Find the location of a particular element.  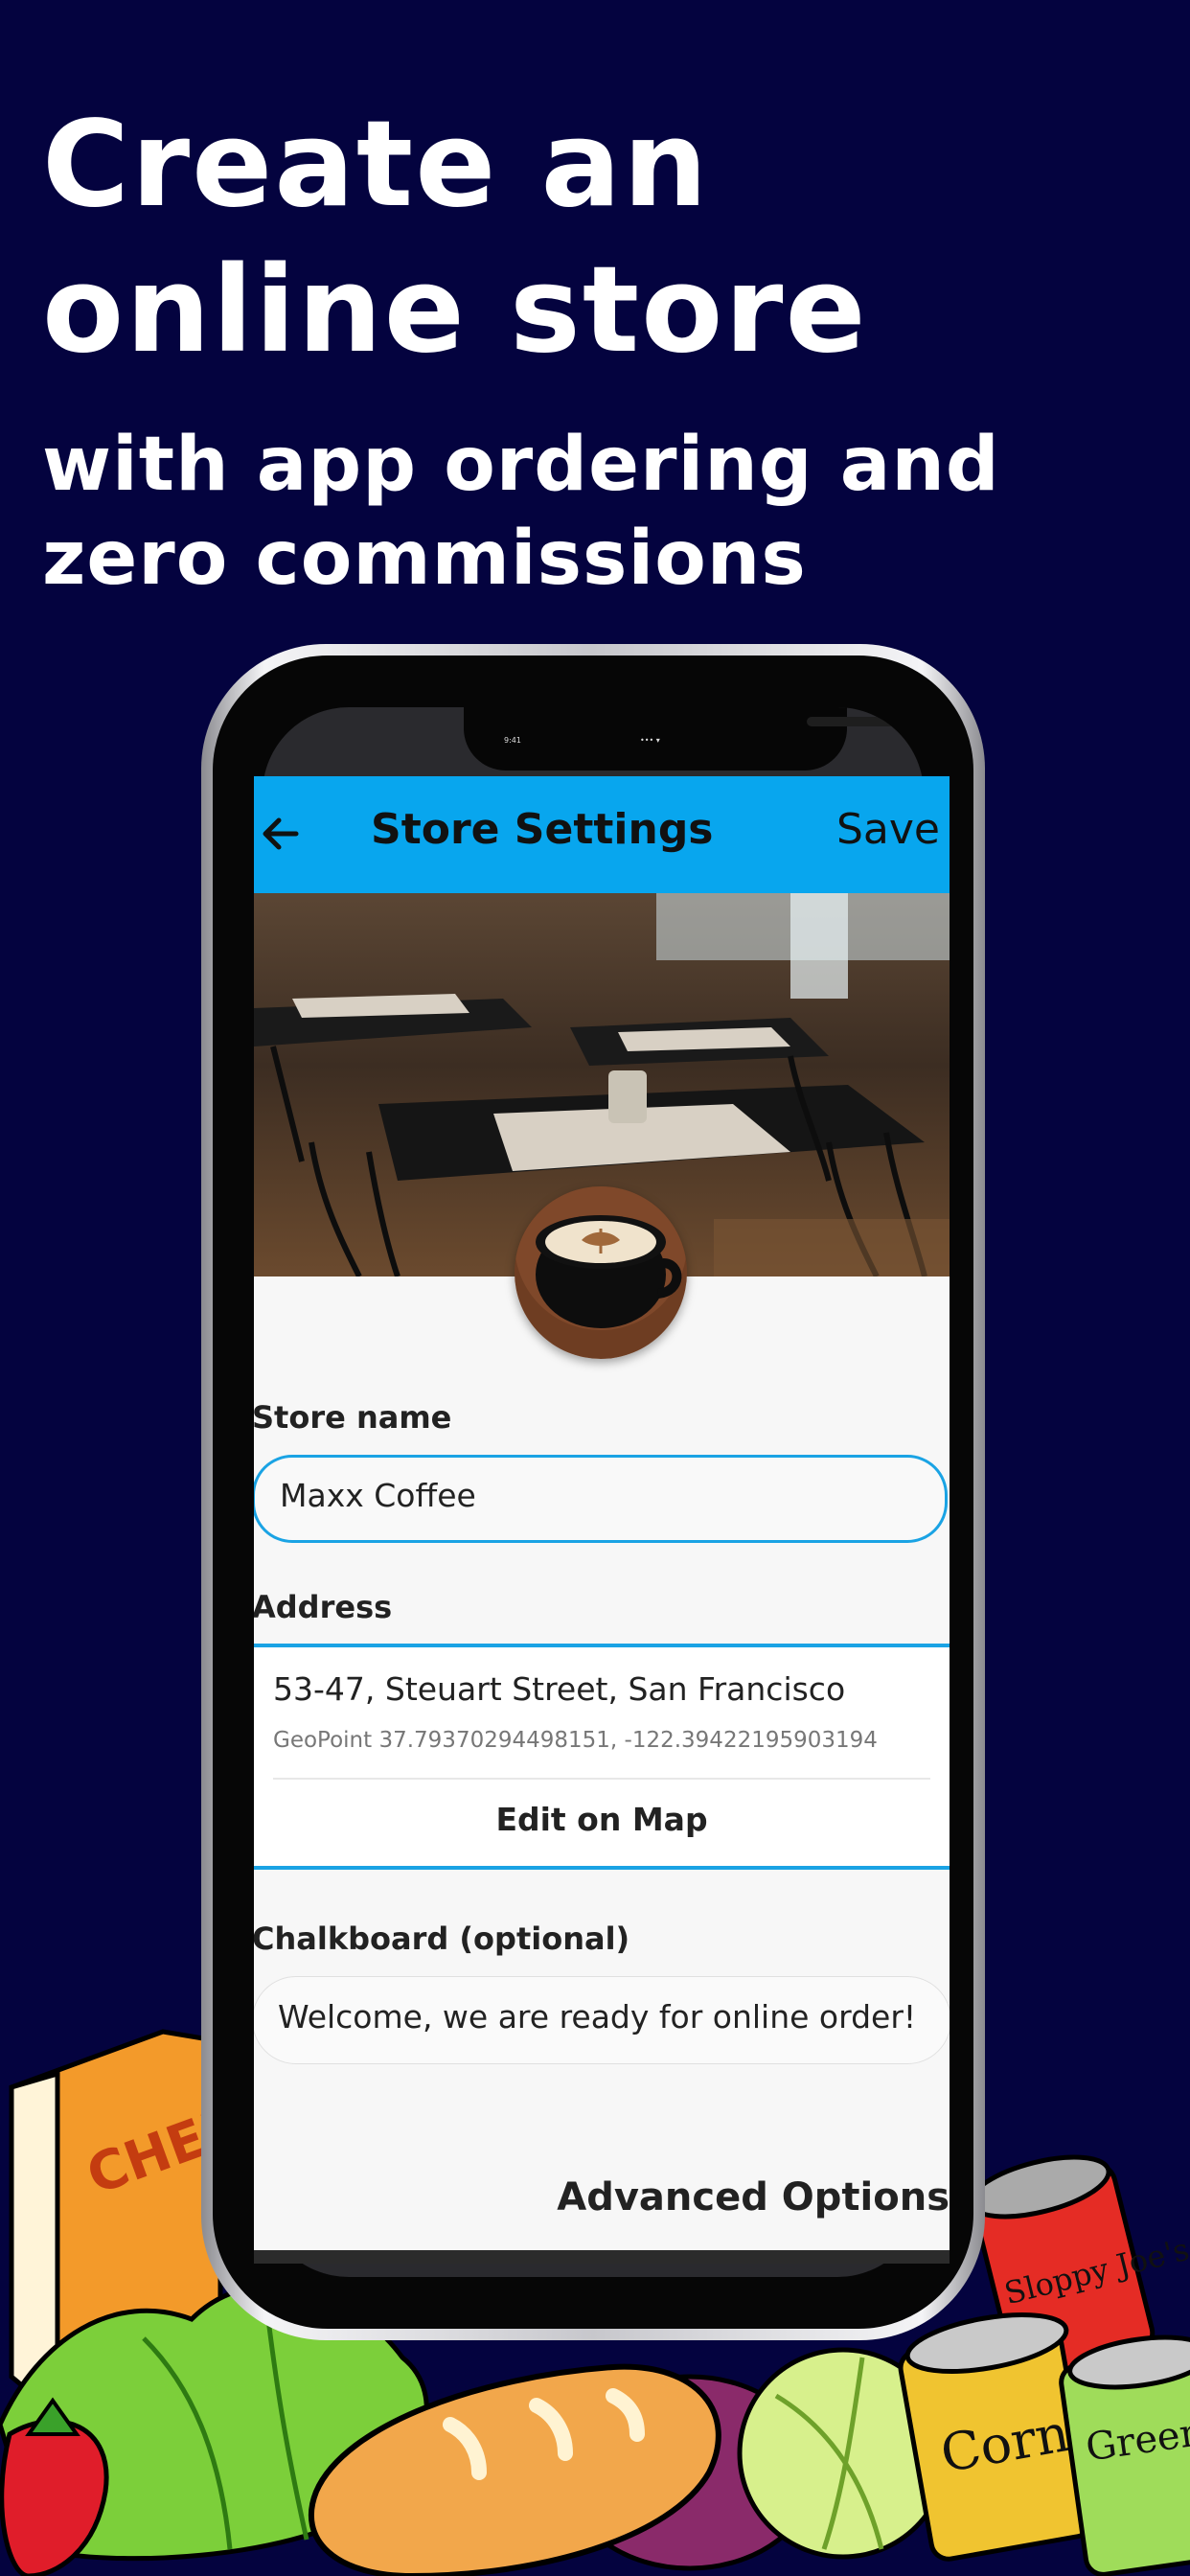

address-divider is located at coordinates (602, 1779).